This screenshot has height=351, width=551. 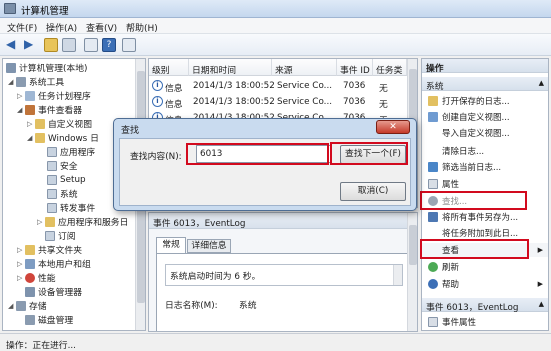 I want to click on tree-item-local-users: ▷ 本地用户和组, so click(x=54, y=263).